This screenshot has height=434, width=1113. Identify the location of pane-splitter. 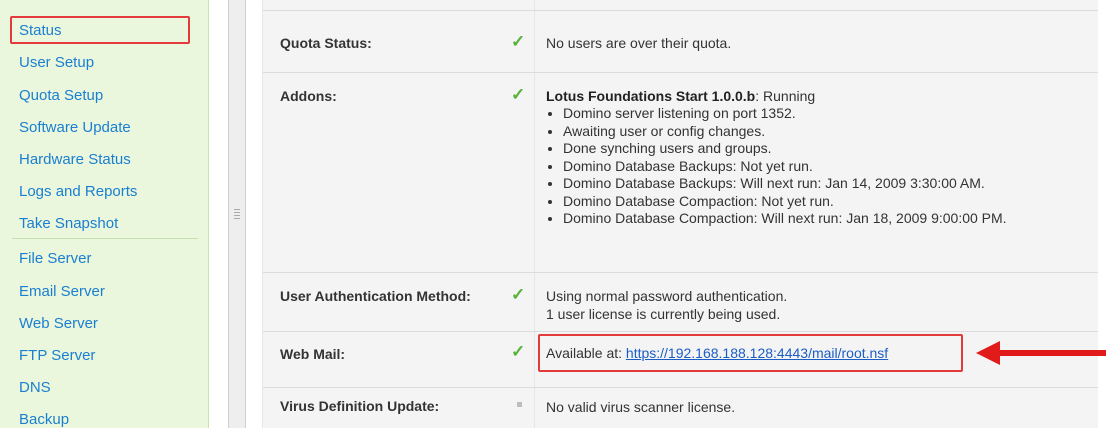
(237, 214).